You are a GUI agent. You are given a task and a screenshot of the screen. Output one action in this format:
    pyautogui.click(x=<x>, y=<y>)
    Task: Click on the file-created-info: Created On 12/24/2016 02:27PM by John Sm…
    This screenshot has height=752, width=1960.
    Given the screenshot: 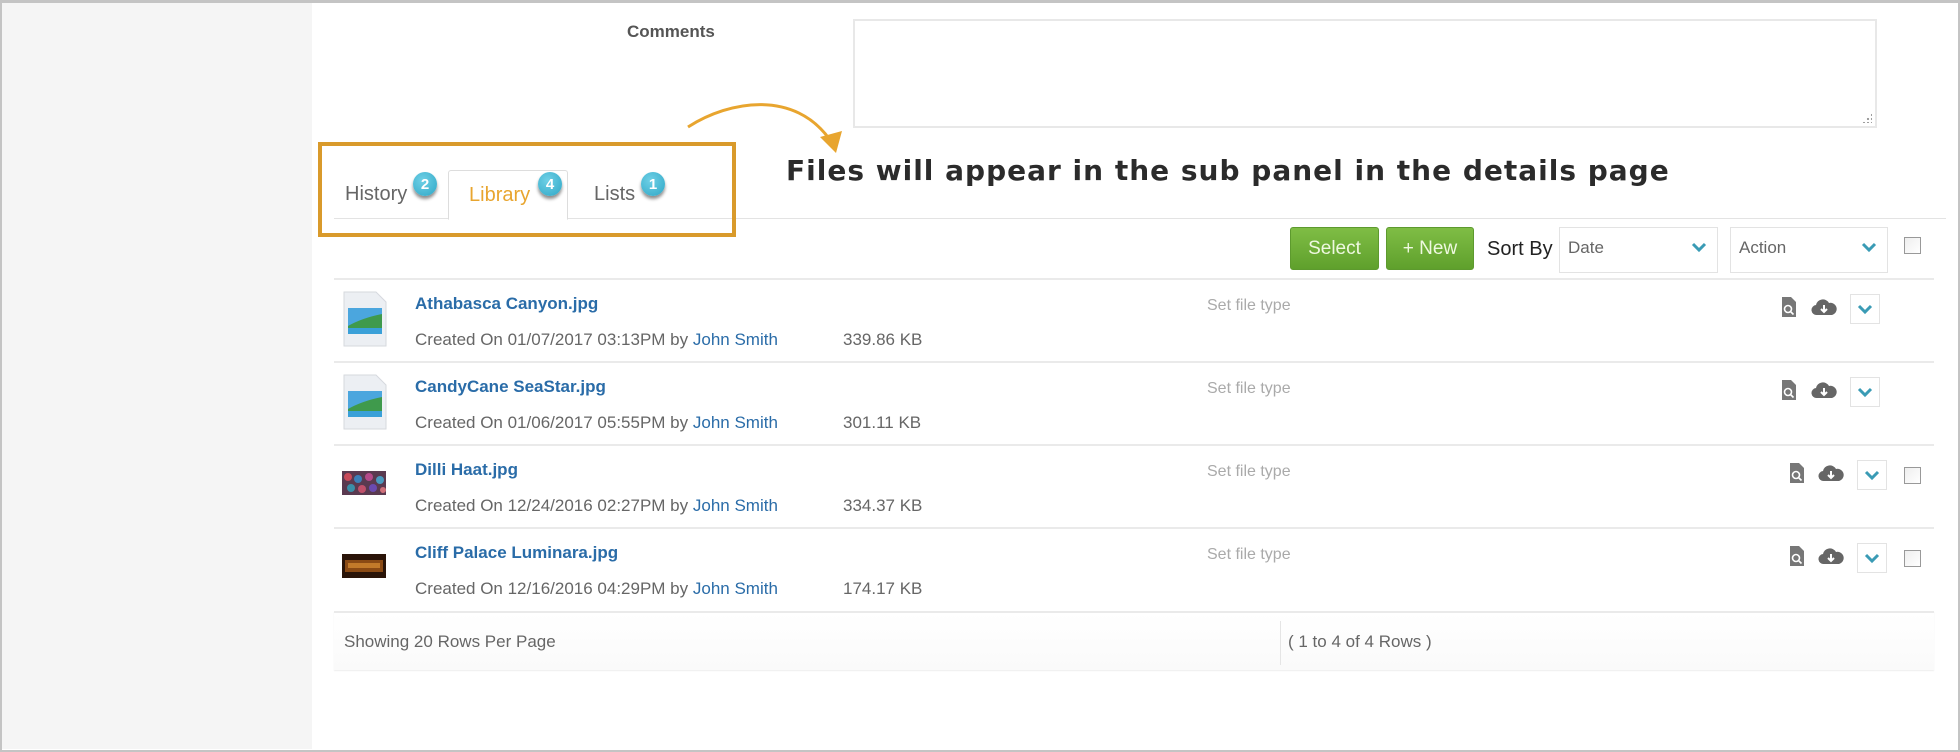 What is the action you would take?
    pyautogui.click(x=596, y=506)
    